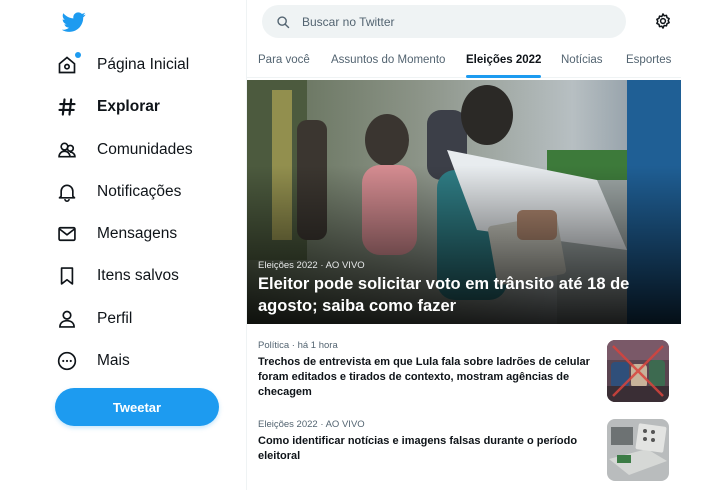 The image size is (727, 490). Describe the element at coordinates (663, 21) in the screenshot. I see `gear-icon` at that location.